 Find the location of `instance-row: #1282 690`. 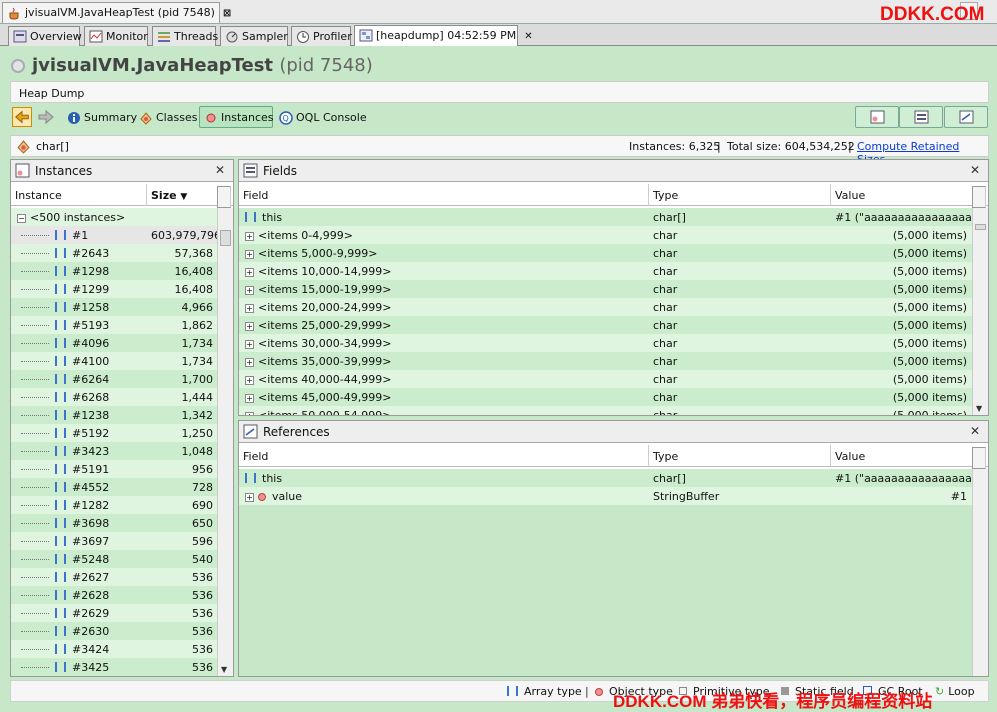

instance-row: #1282 690 is located at coordinates (114, 505).